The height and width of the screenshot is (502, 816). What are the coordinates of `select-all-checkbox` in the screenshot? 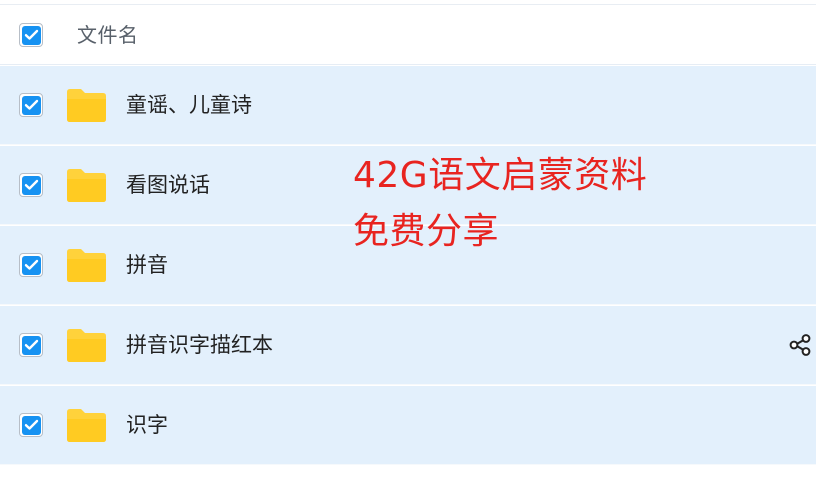 It's located at (31, 35).